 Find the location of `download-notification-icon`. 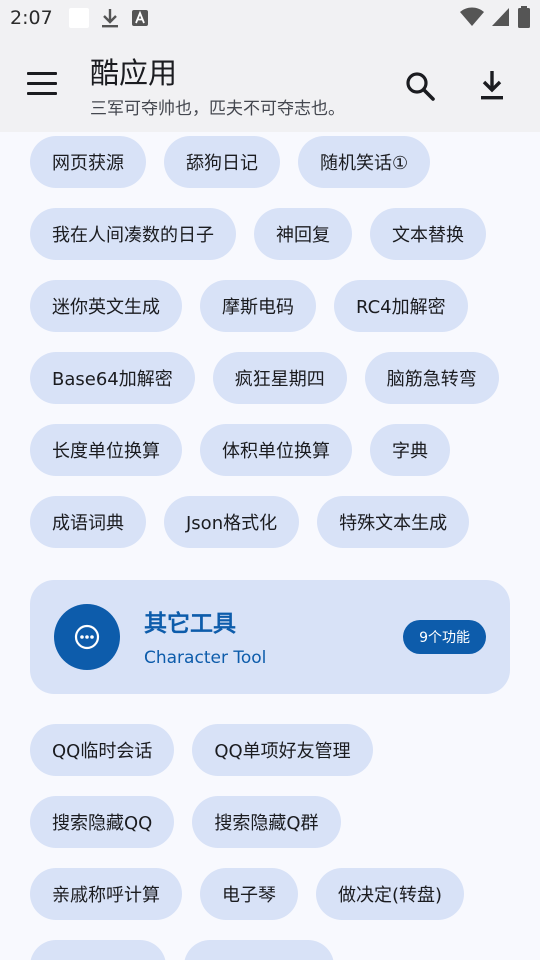

download-notification-icon is located at coordinates (110, 18).